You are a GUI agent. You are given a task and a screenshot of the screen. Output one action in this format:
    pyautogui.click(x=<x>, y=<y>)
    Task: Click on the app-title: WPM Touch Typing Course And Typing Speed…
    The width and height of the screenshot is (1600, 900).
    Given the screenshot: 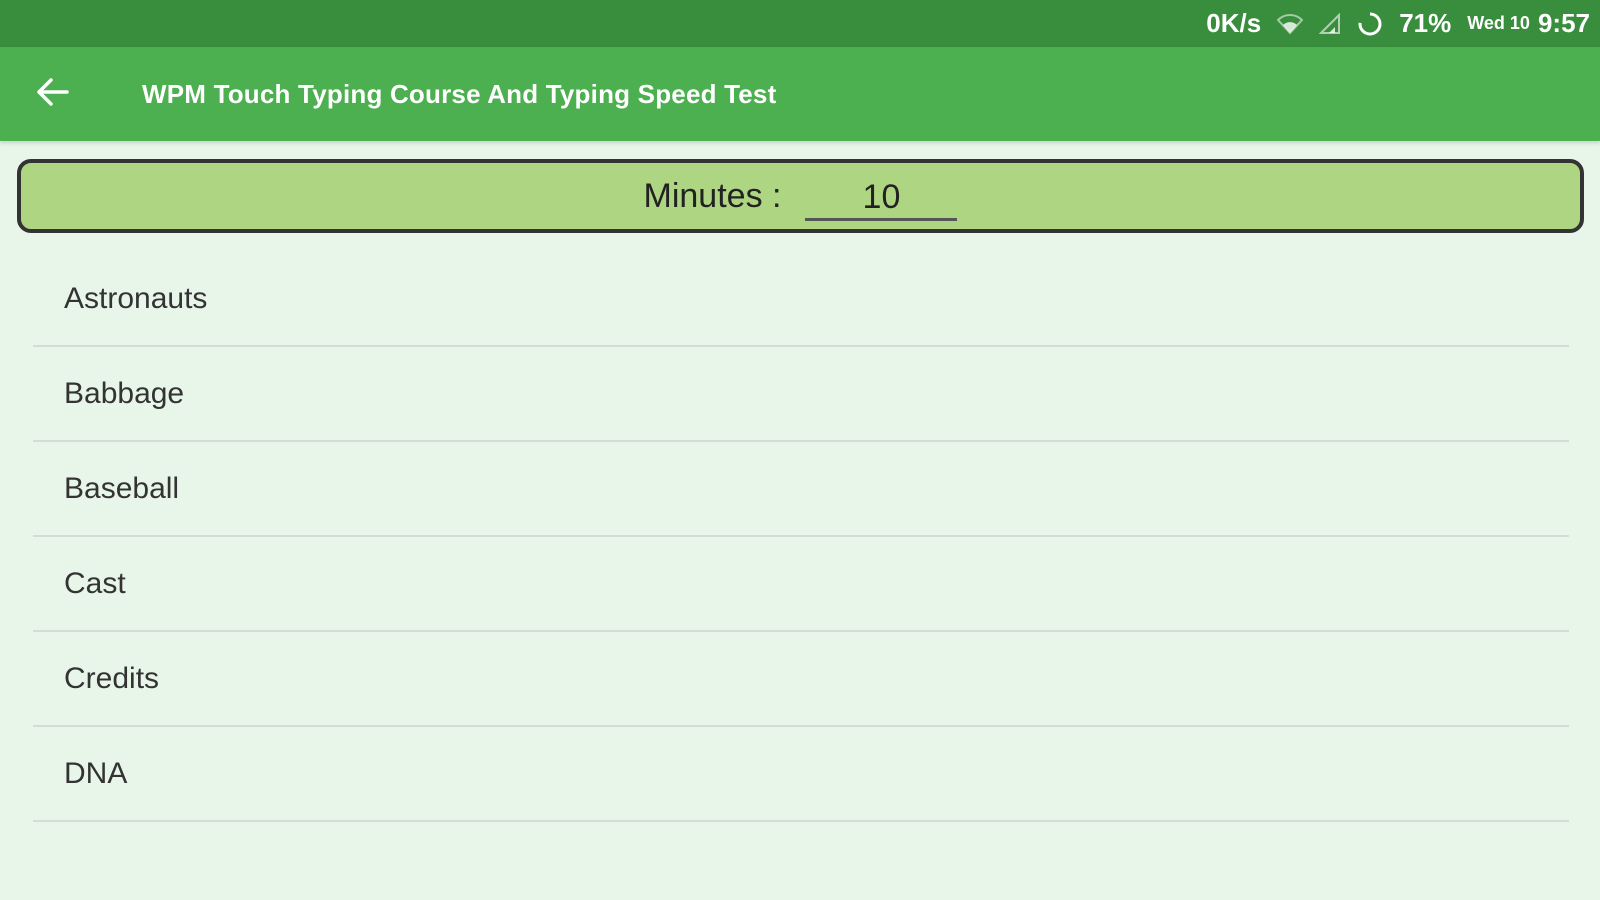 What is the action you would take?
    pyautogui.click(x=459, y=94)
    